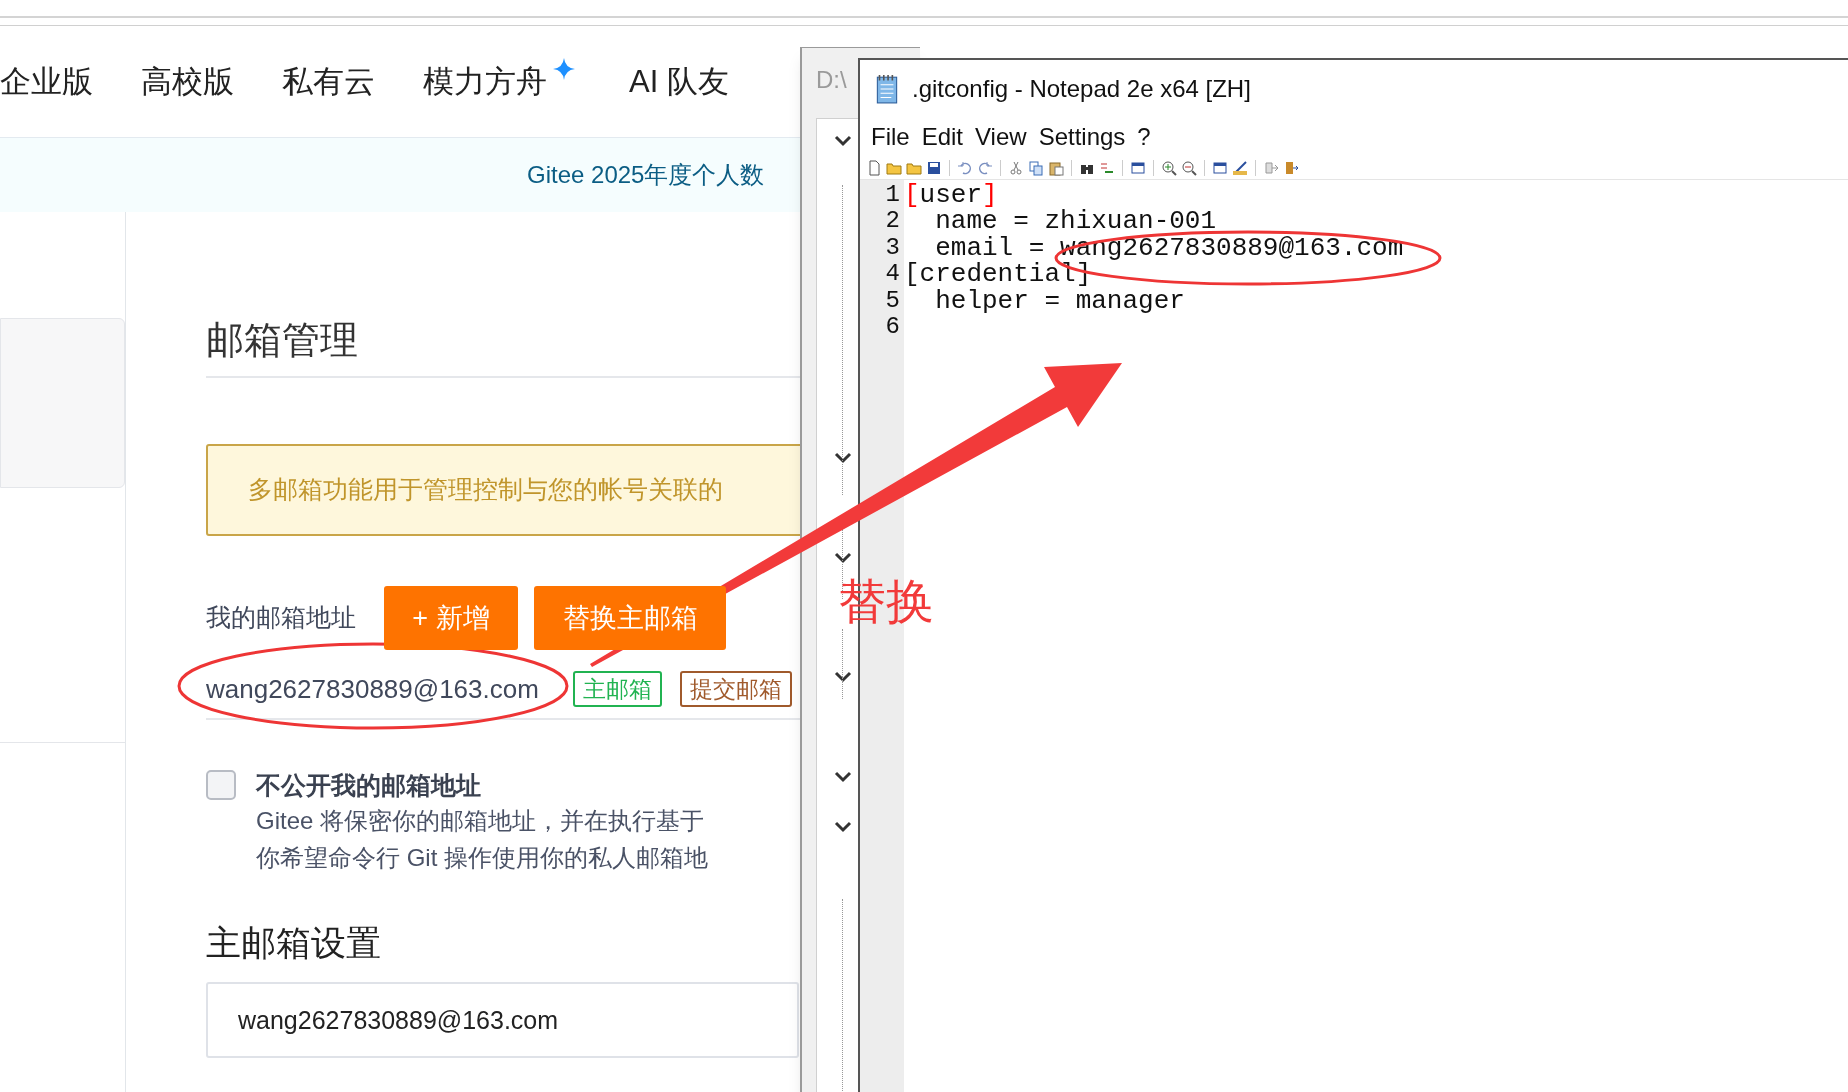 This screenshot has height=1092, width=1848. What do you see at coordinates (1060, 300) in the screenshot?
I see `code-line: helper = manager` at bounding box center [1060, 300].